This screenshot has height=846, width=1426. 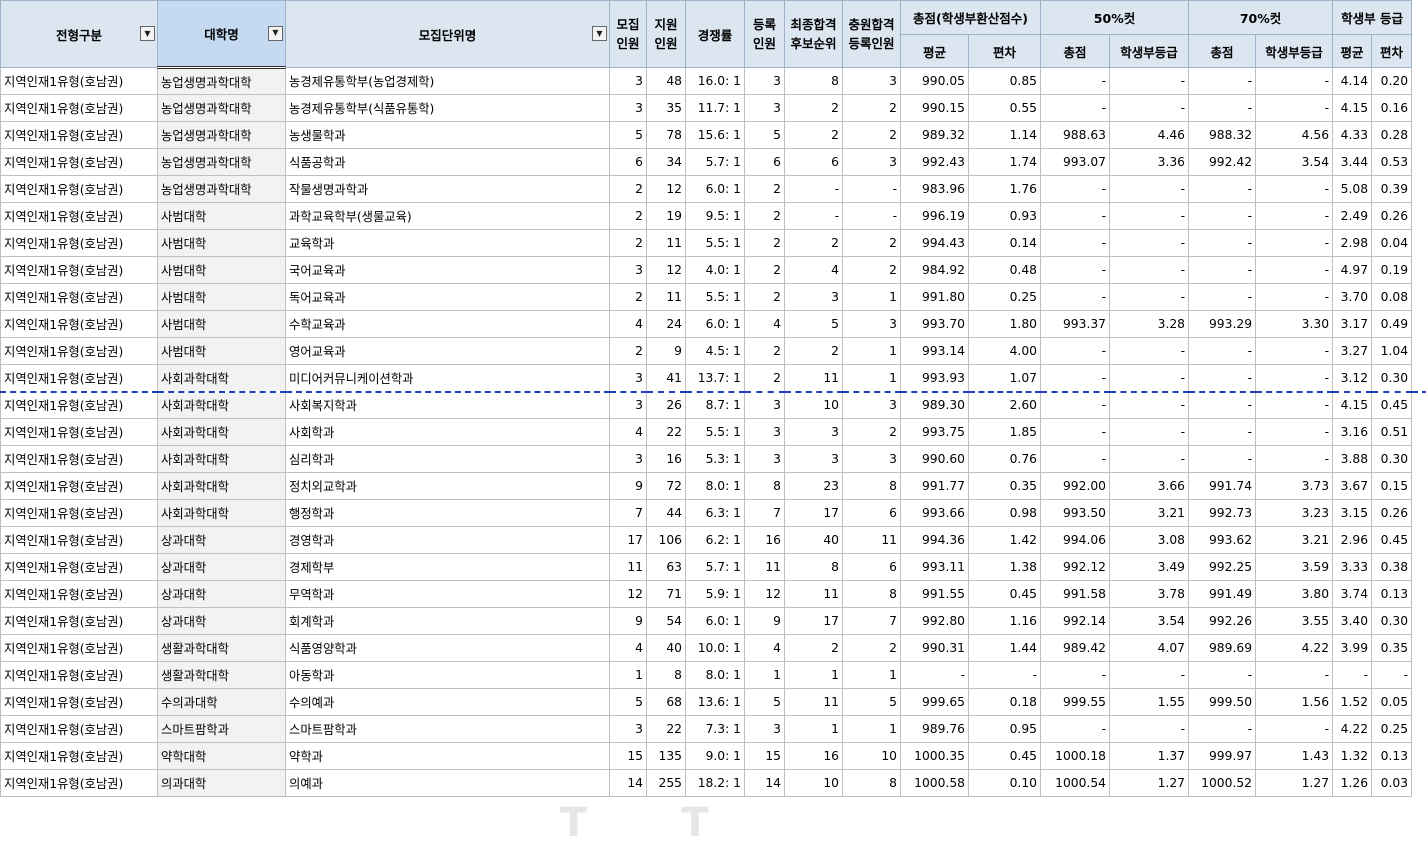 I want to click on cell-mojip-inwon: 1, so click(x=628, y=675).